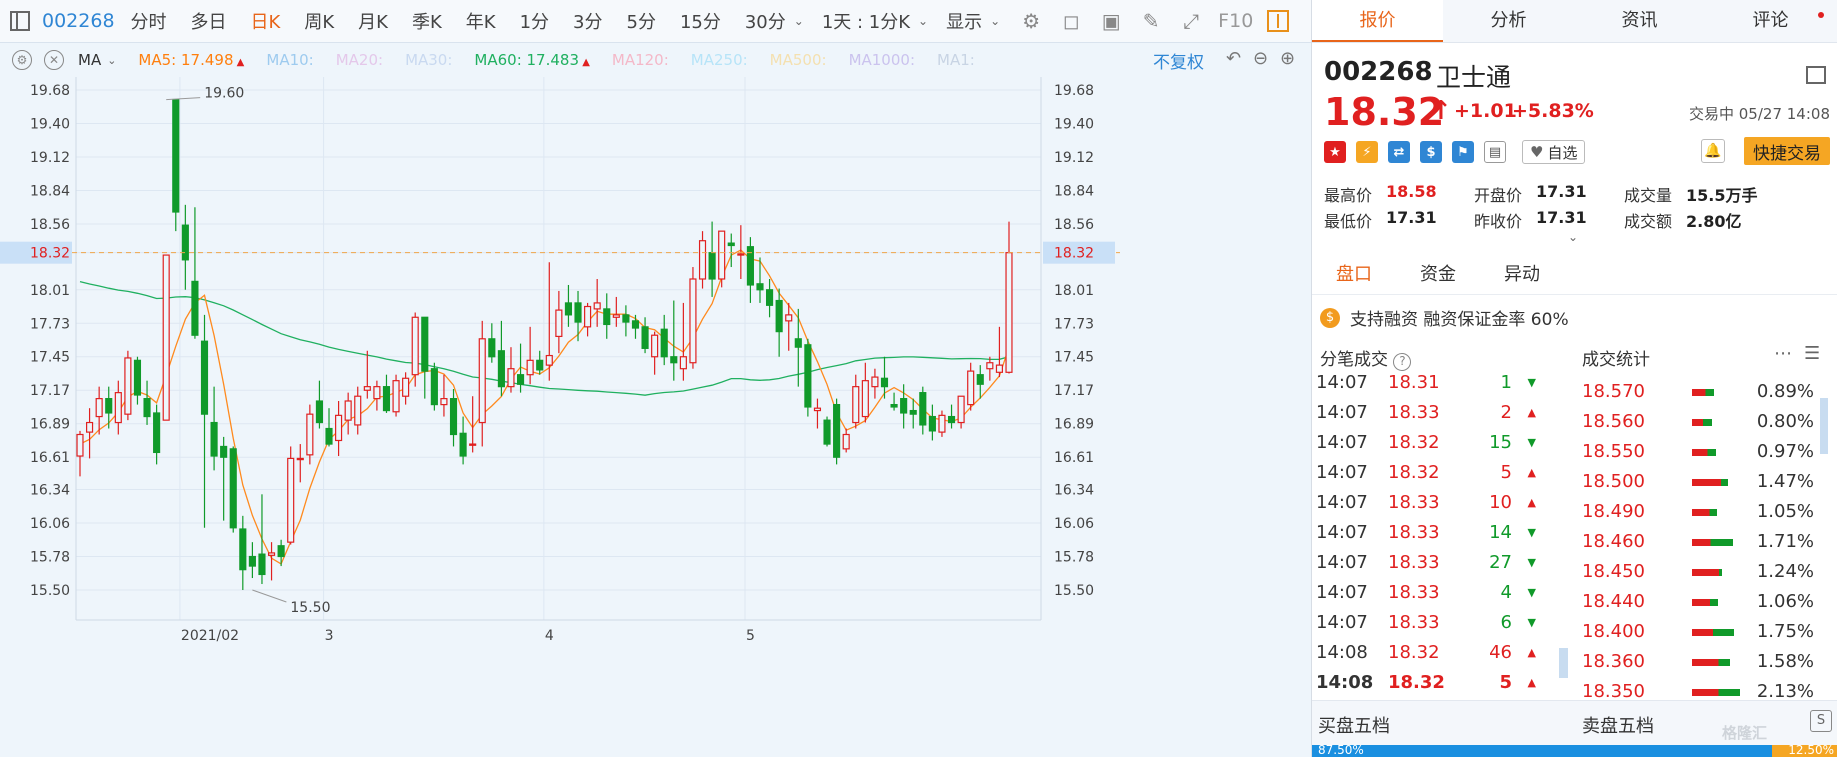  What do you see at coordinates (111, 60) in the screenshot?
I see `indicator-dropdown-icon: ⌄` at bounding box center [111, 60].